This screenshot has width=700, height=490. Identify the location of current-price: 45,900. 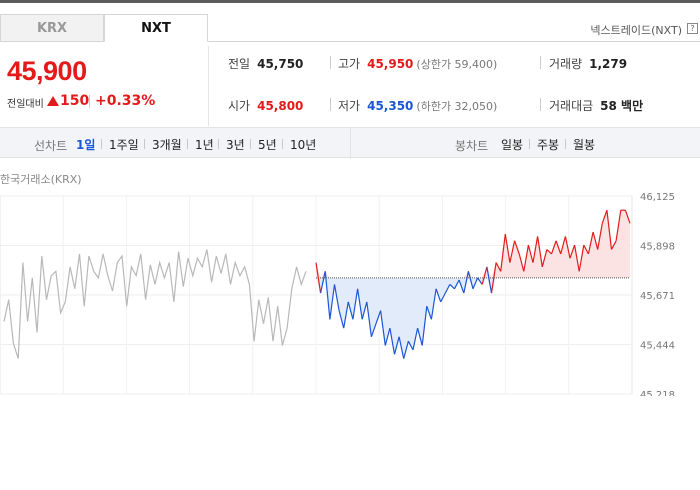
(47, 71).